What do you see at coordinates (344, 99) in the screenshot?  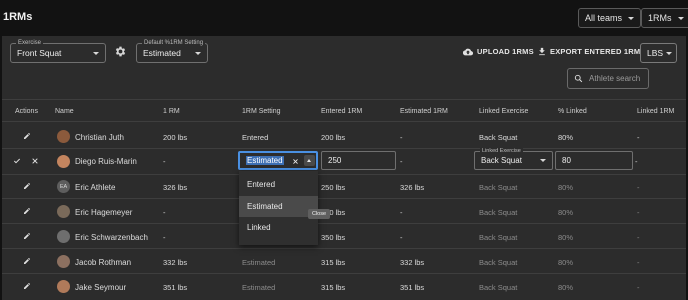 I see `table-top-divider` at bounding box center [344, 99].